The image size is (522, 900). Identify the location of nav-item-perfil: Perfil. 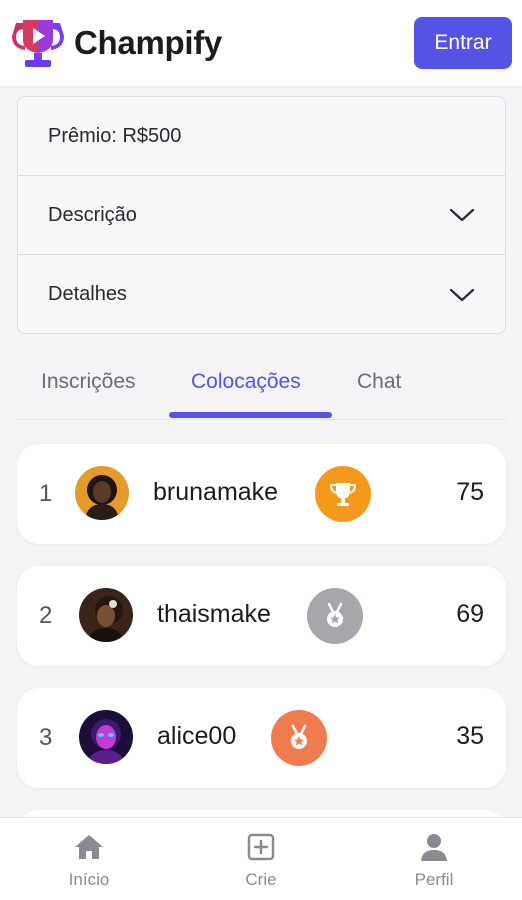
(434, 861).